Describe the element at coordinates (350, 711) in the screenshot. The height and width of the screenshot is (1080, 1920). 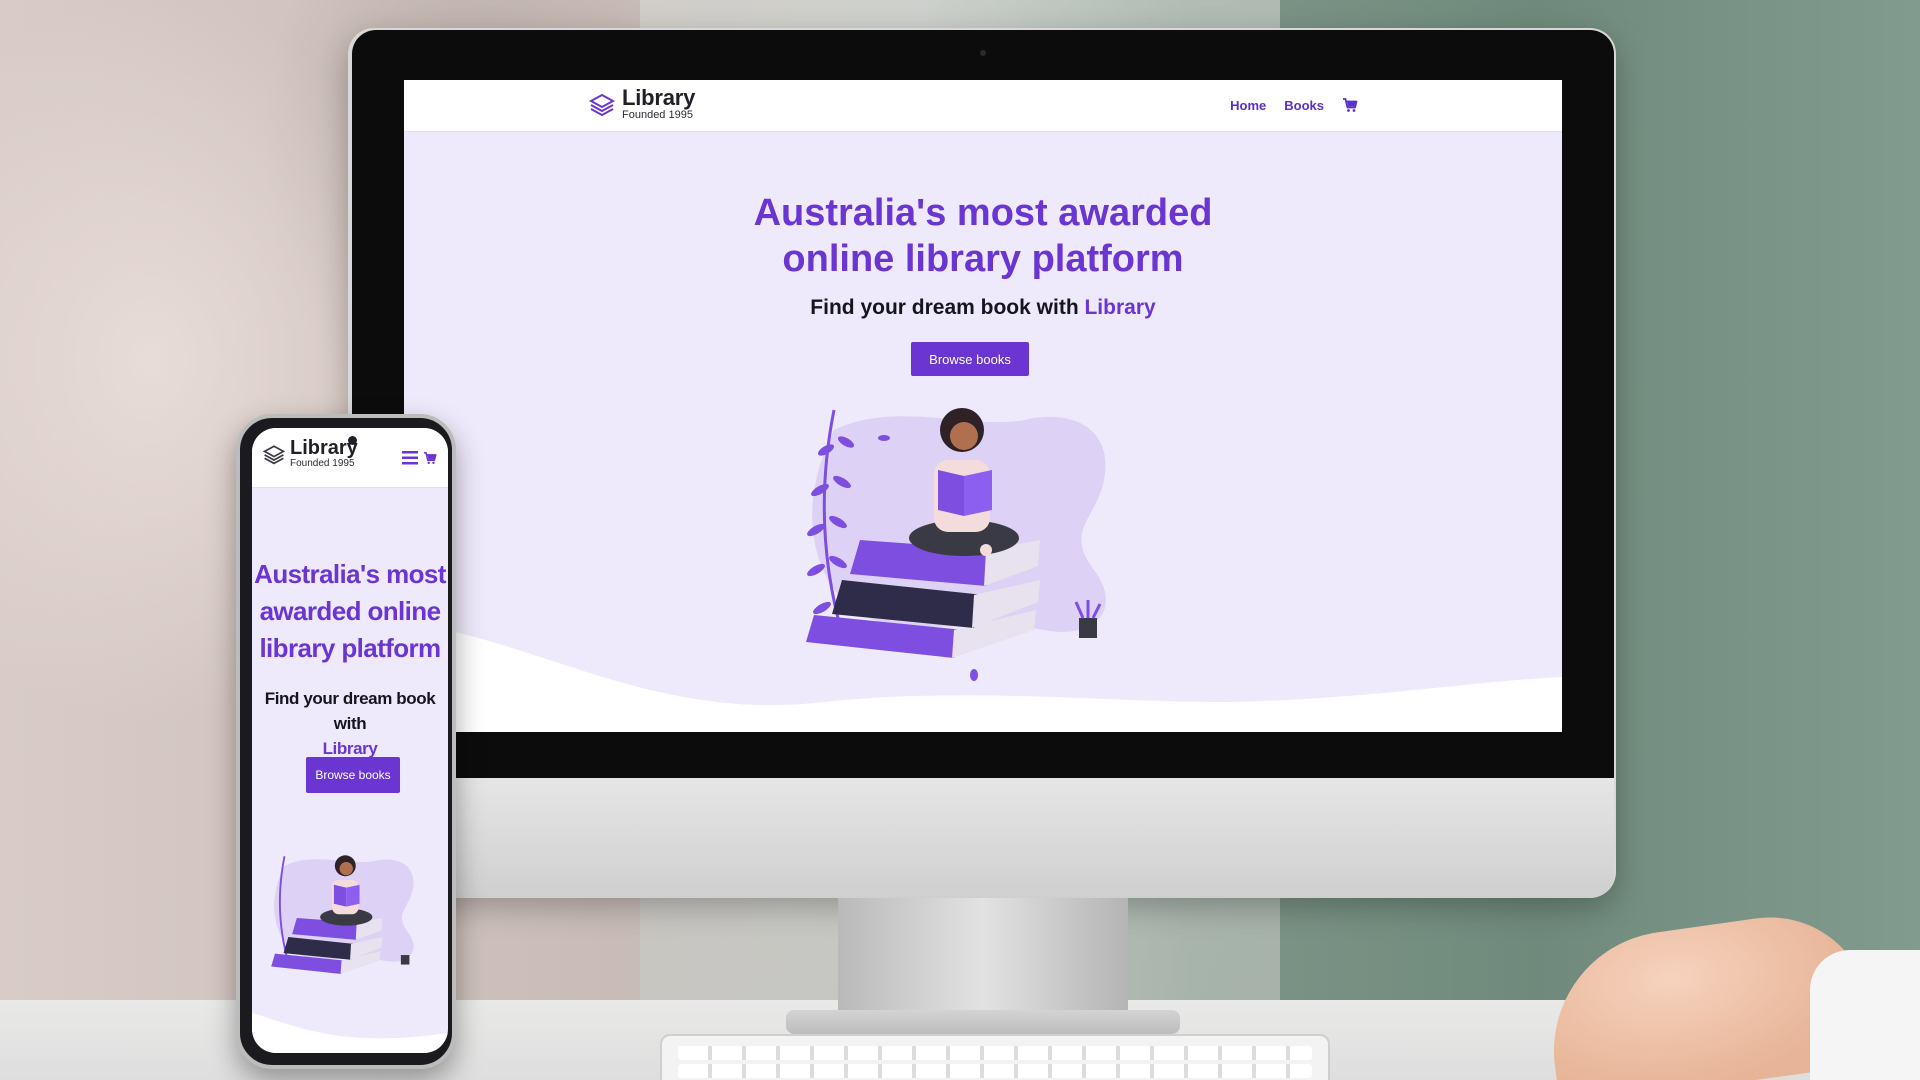
I see `mobile-subheadline-text: Find your dream book with` at that location.